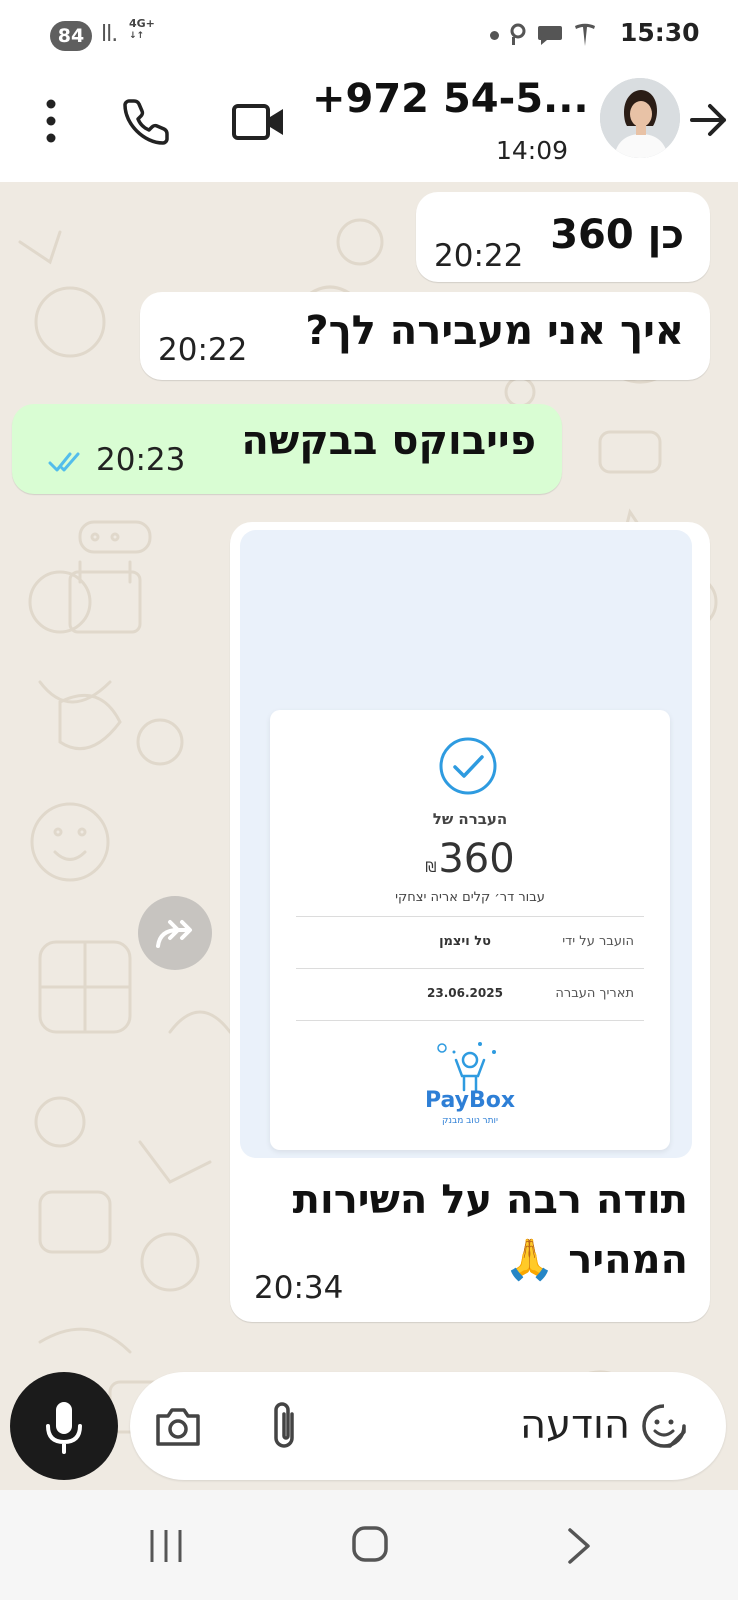 The width and height of the screenshot is (738, 1600). What do you see at coordinates (617, 235) in the screenshot?
I see `message-text: כן 360` at bounding box center [617, 235].